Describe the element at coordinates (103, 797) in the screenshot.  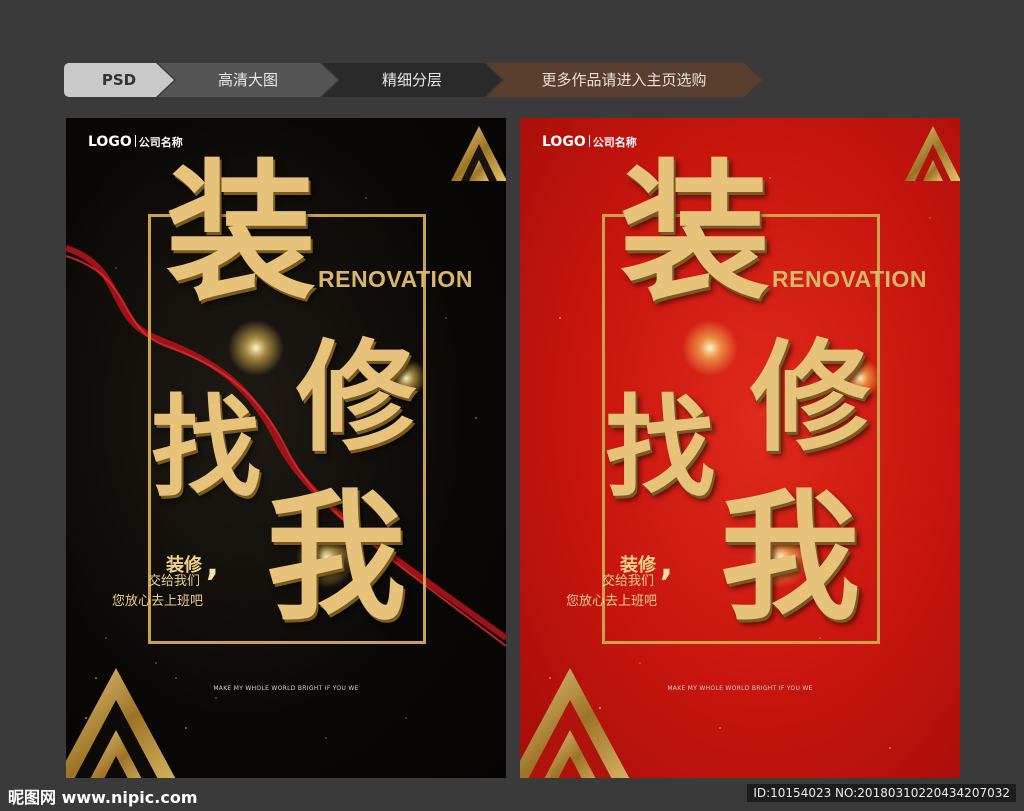
I see `site-watermark: 昵图网 www.nipic.com` at that location.